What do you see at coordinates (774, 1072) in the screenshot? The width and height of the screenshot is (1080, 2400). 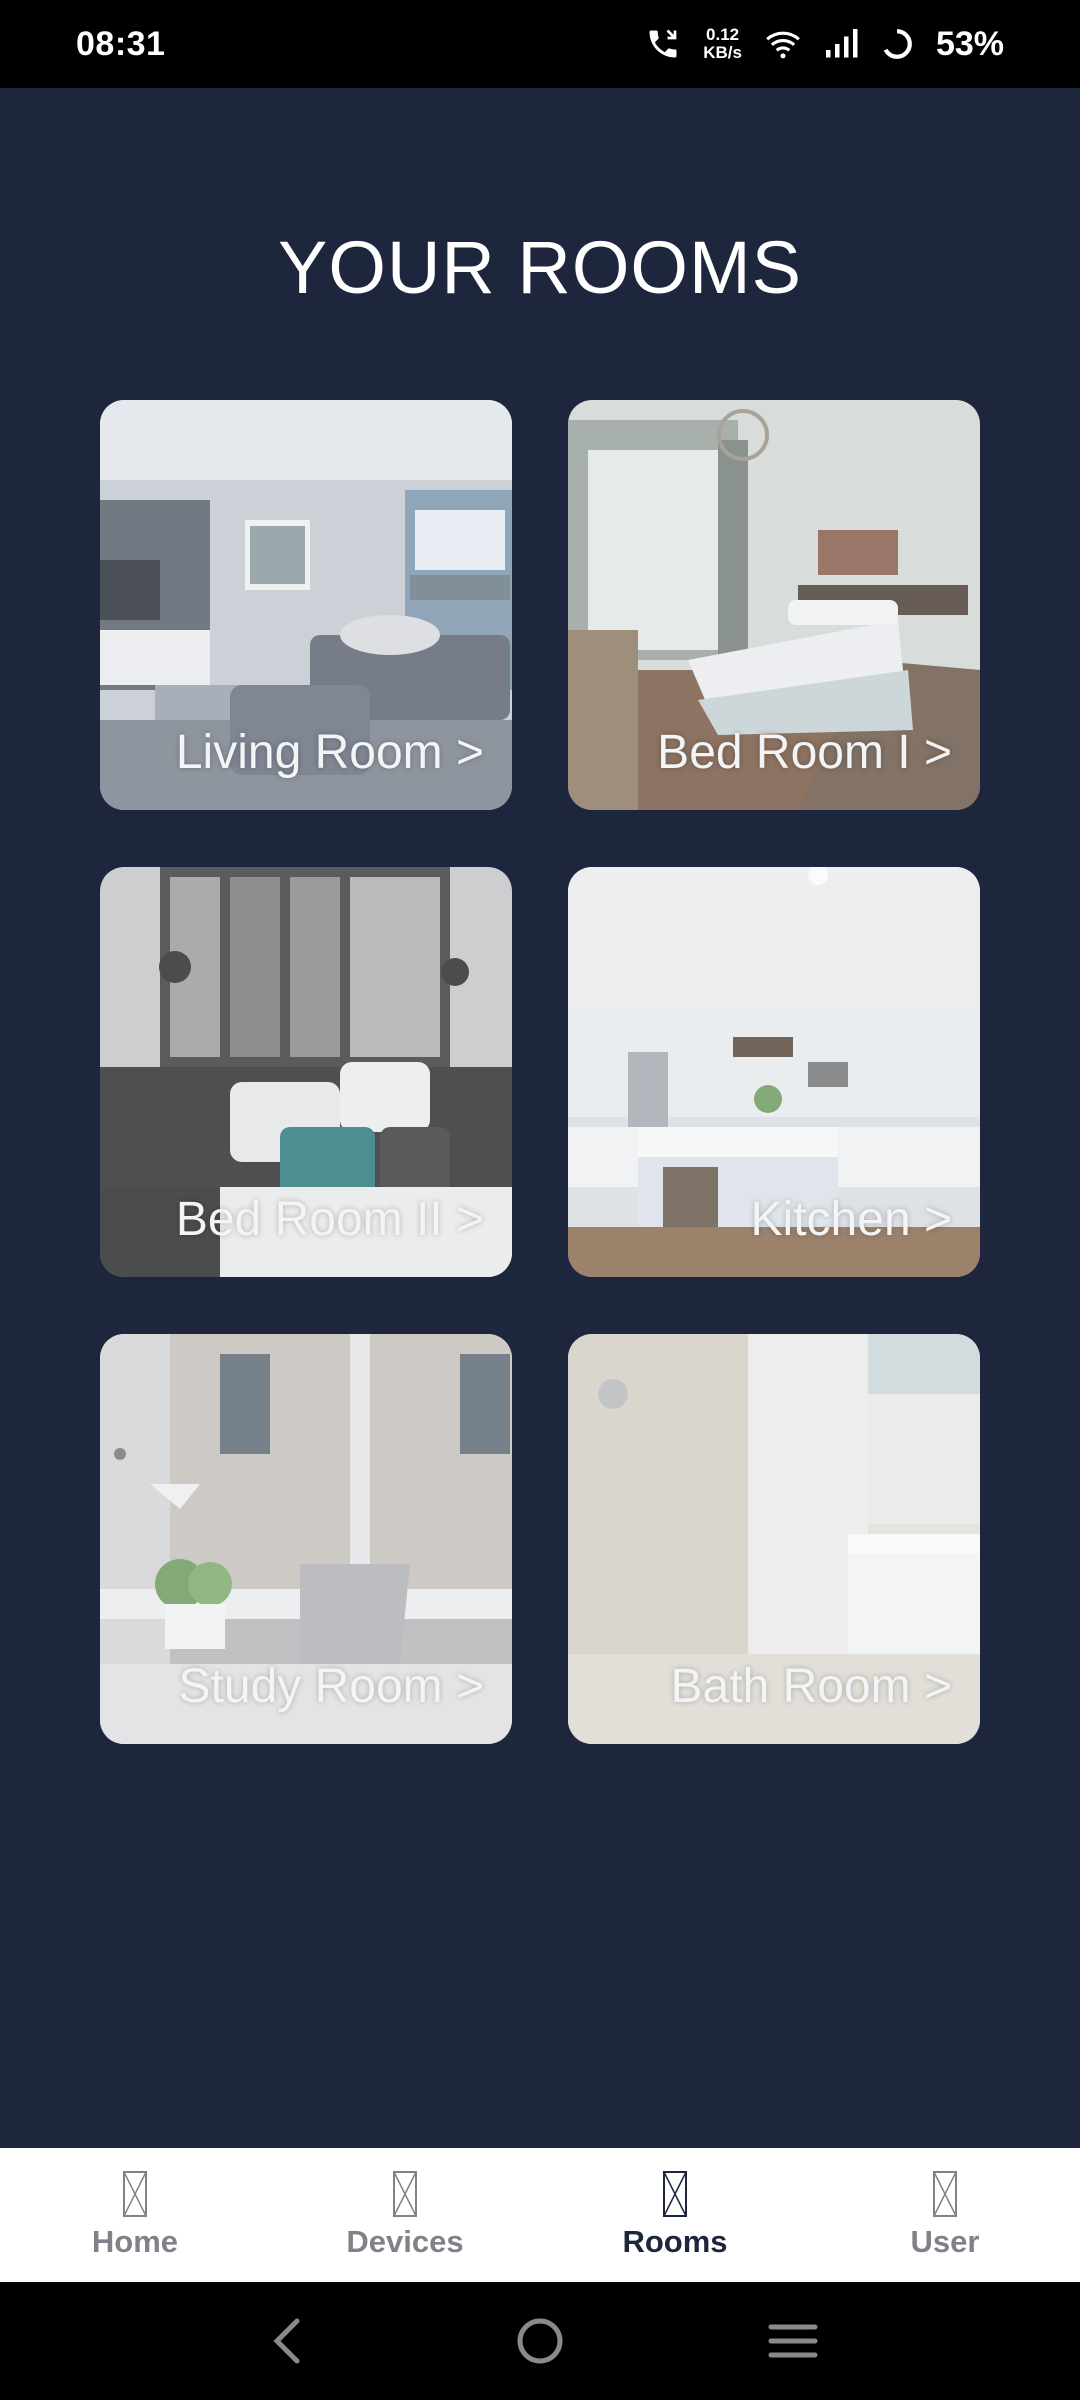 I see `room-card-kitchen: Kitchen >` at bounding box center [774, 1072].